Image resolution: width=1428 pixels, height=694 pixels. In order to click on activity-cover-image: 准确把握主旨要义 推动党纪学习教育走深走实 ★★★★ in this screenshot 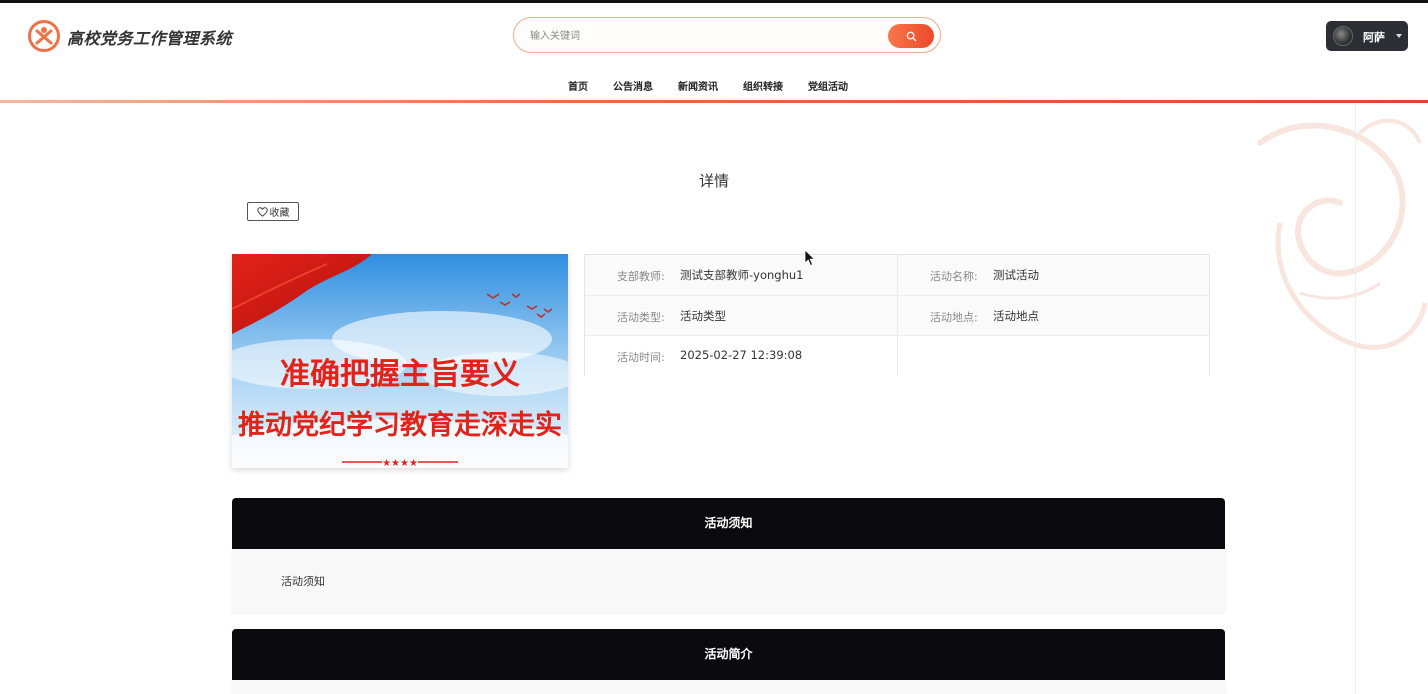, I will do `click(400, 361)`.